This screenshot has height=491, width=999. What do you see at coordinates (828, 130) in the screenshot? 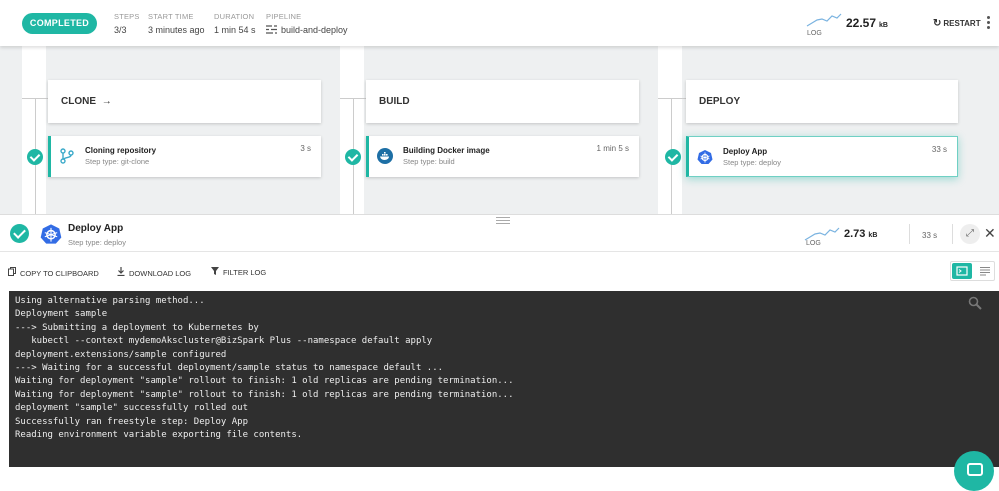
I see `stage-deploy: DEPLOY Deploy App Step type: deploy 33 s` at bounding box center [828, 130].